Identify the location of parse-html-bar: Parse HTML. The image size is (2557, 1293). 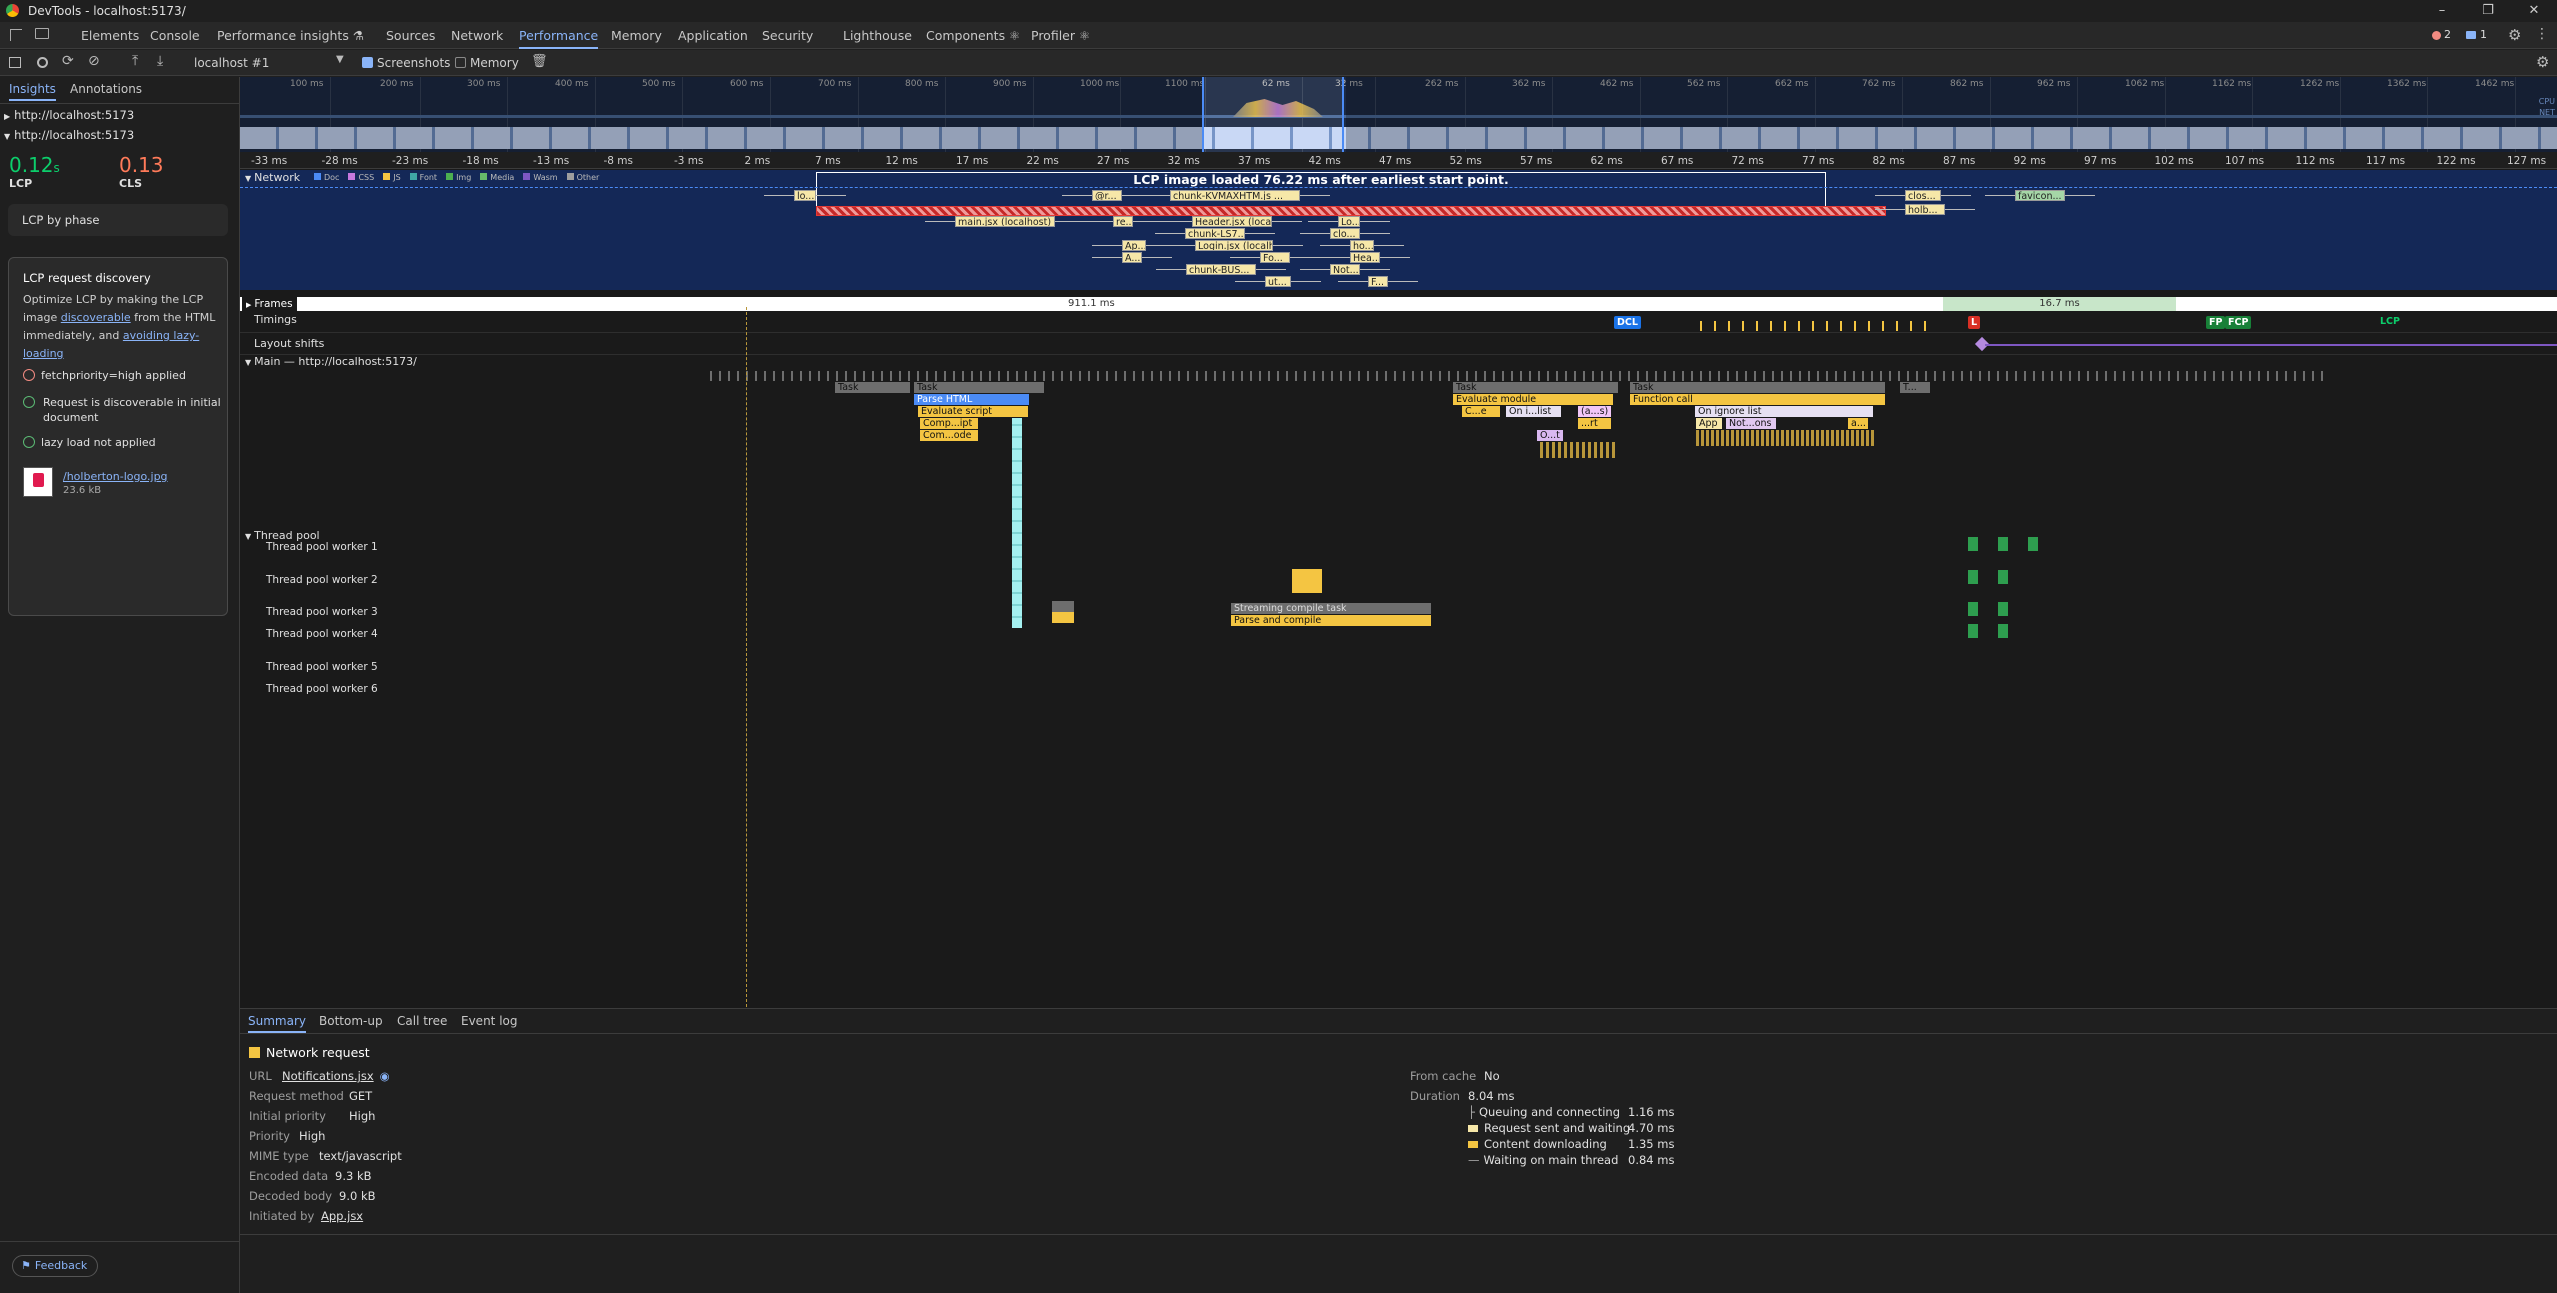
(971, 399).